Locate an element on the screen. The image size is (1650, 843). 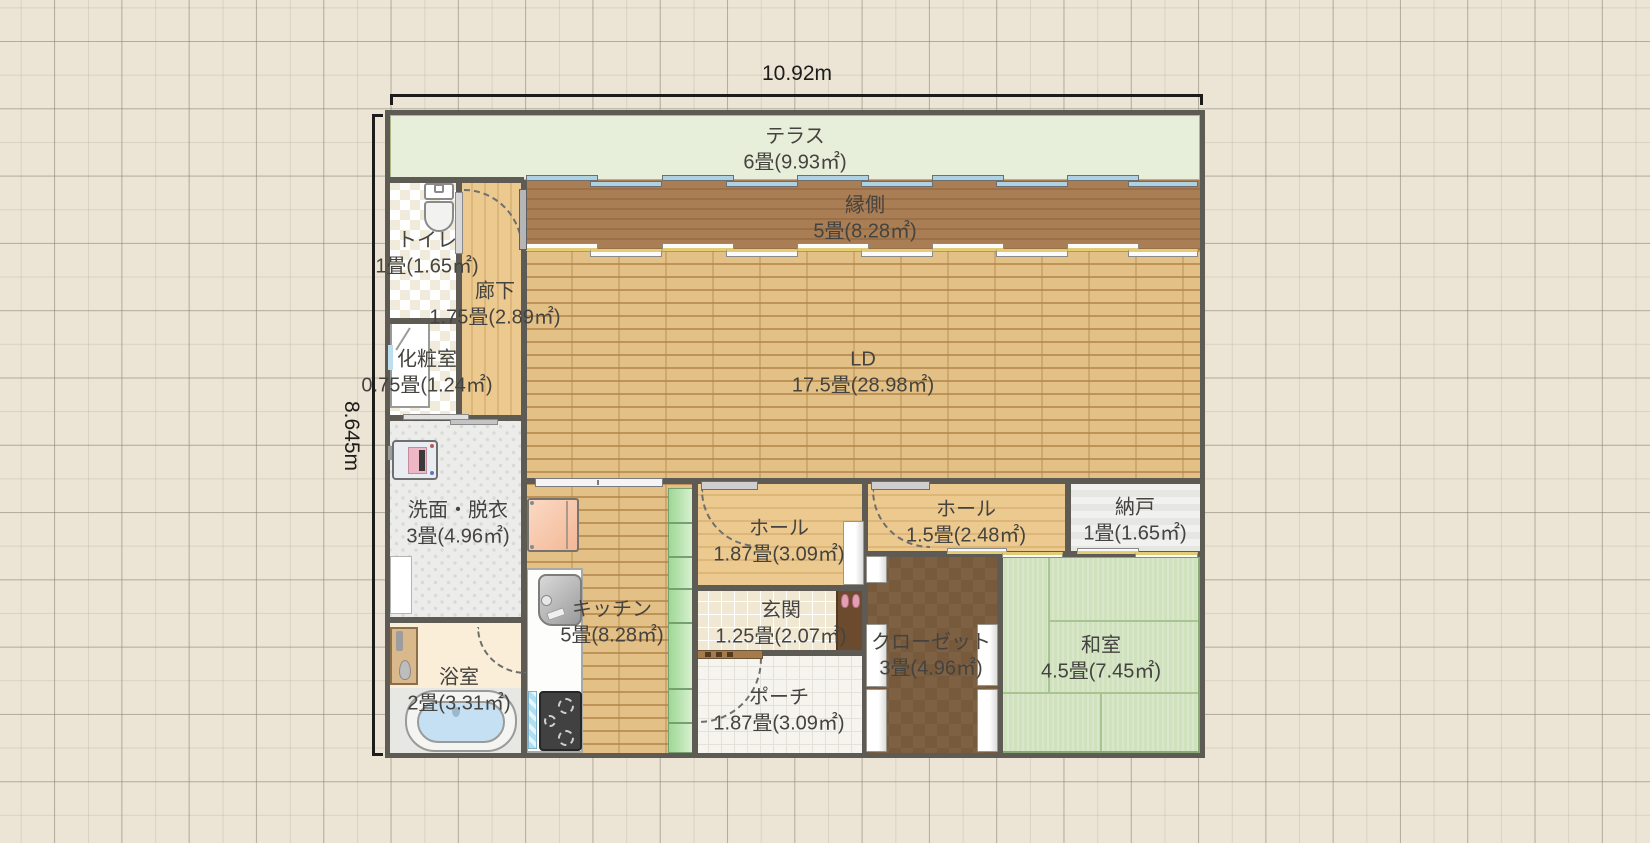
room-label-engawa: 縁側 5畳(8.28㎡) is located at coordinates (865, 218).